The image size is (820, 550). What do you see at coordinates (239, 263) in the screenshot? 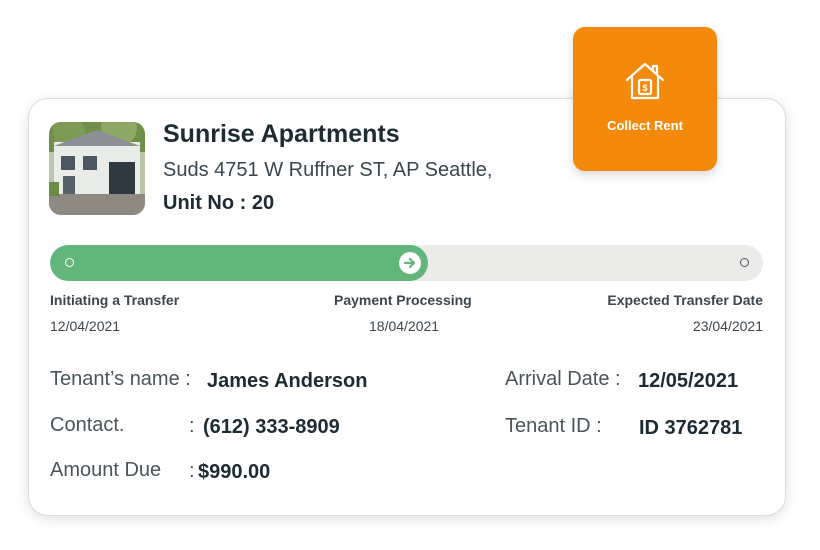
I see `progress-fill` at bounding box center [239, 263].